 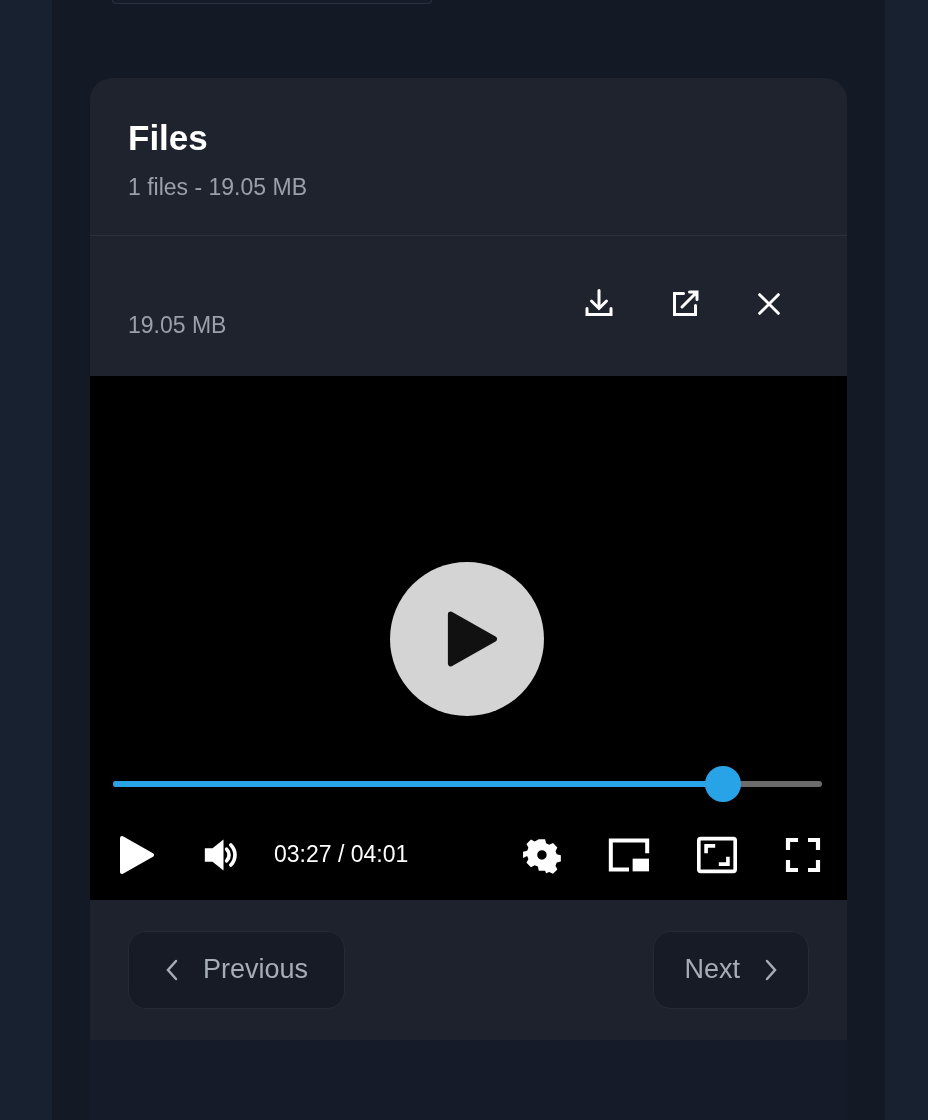 I want to click on previous-button: Previous, so click(x=237, y=969).